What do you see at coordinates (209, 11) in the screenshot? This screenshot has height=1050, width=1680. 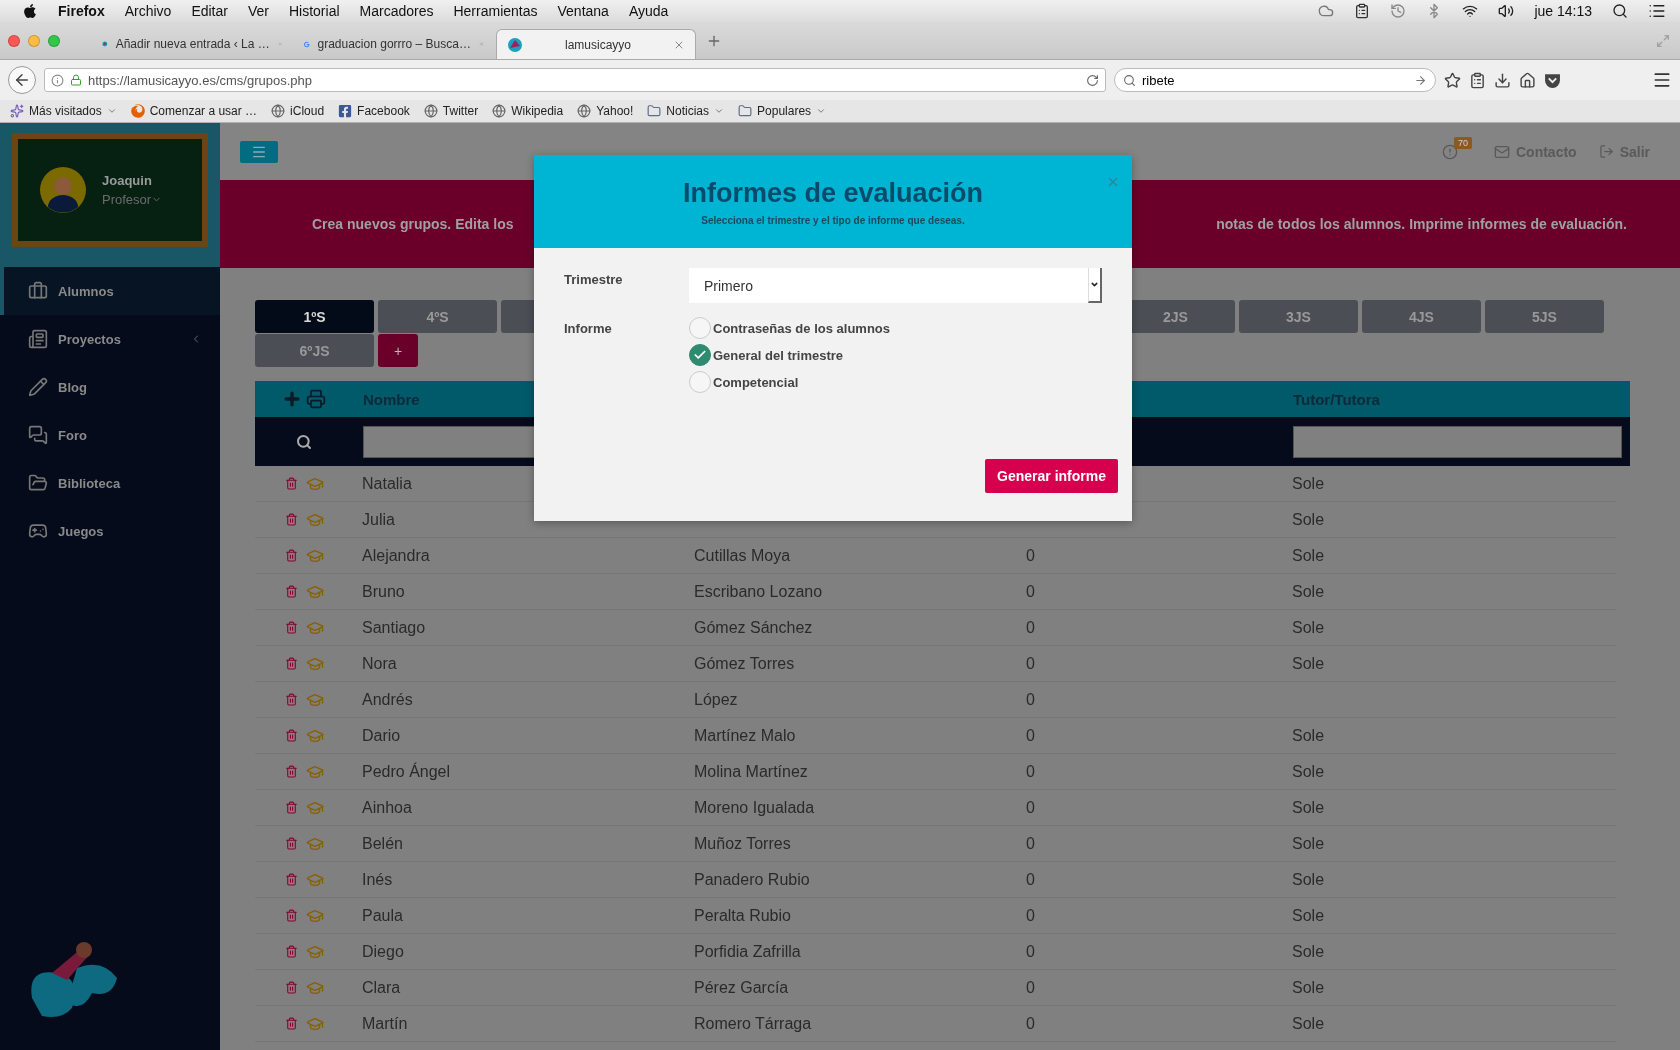 I see `menu-item: Editar` at bounding box center [209, 11].